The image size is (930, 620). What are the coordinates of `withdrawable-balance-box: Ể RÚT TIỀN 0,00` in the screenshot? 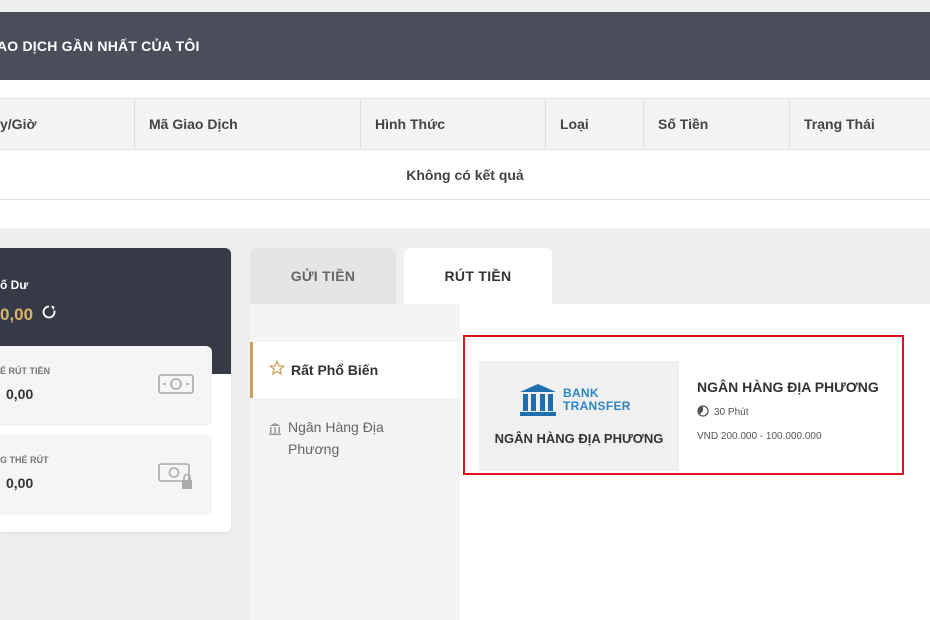 It's located at (106, 386).